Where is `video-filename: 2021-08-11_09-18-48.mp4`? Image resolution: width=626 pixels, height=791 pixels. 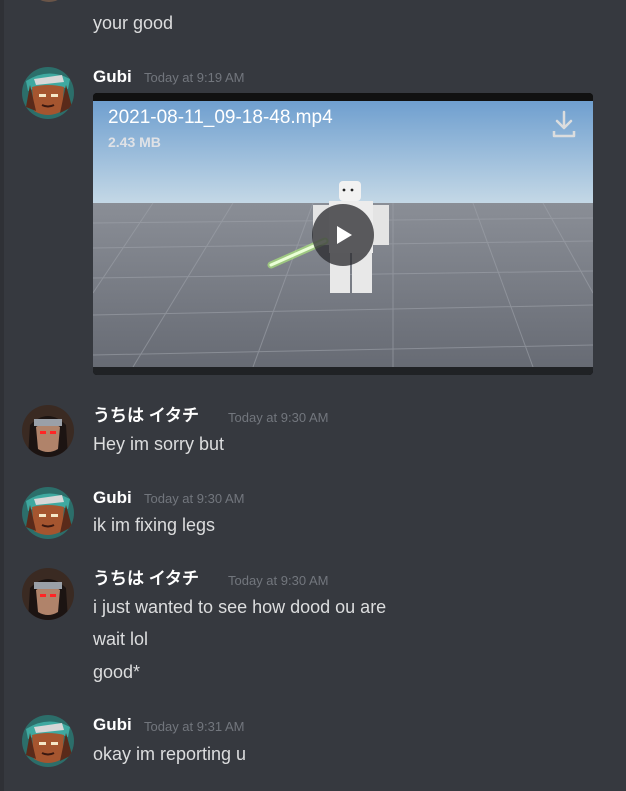
video-filename: 2021-08-11_09-18-48.mp4 is located at coordinates (220, 118).